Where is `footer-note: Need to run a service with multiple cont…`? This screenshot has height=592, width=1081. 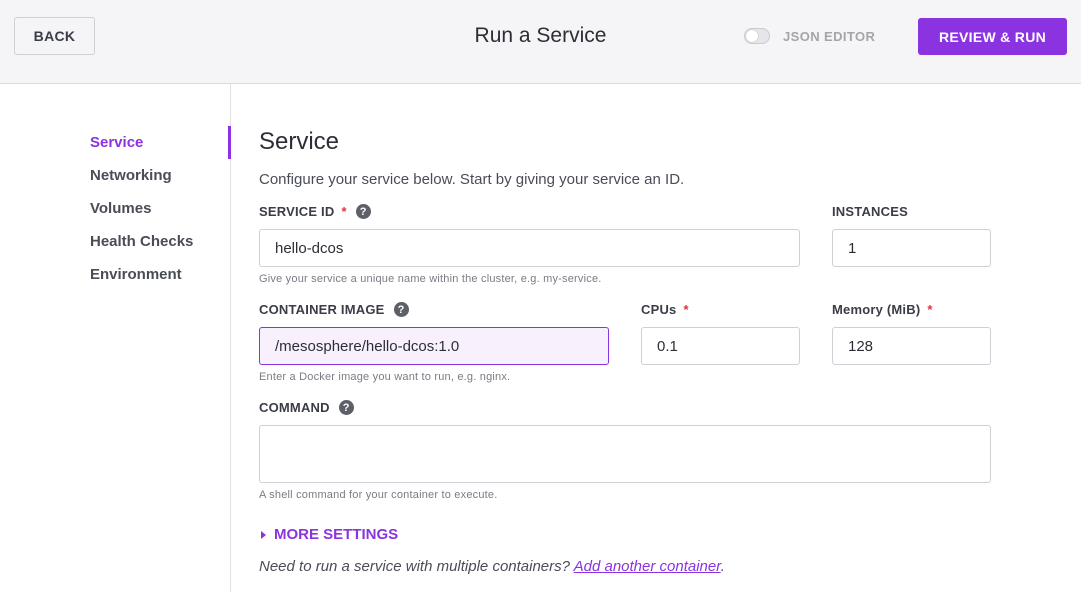
footer-note: Need to run a service with multiple cont… is located at coordinates (492, 566).